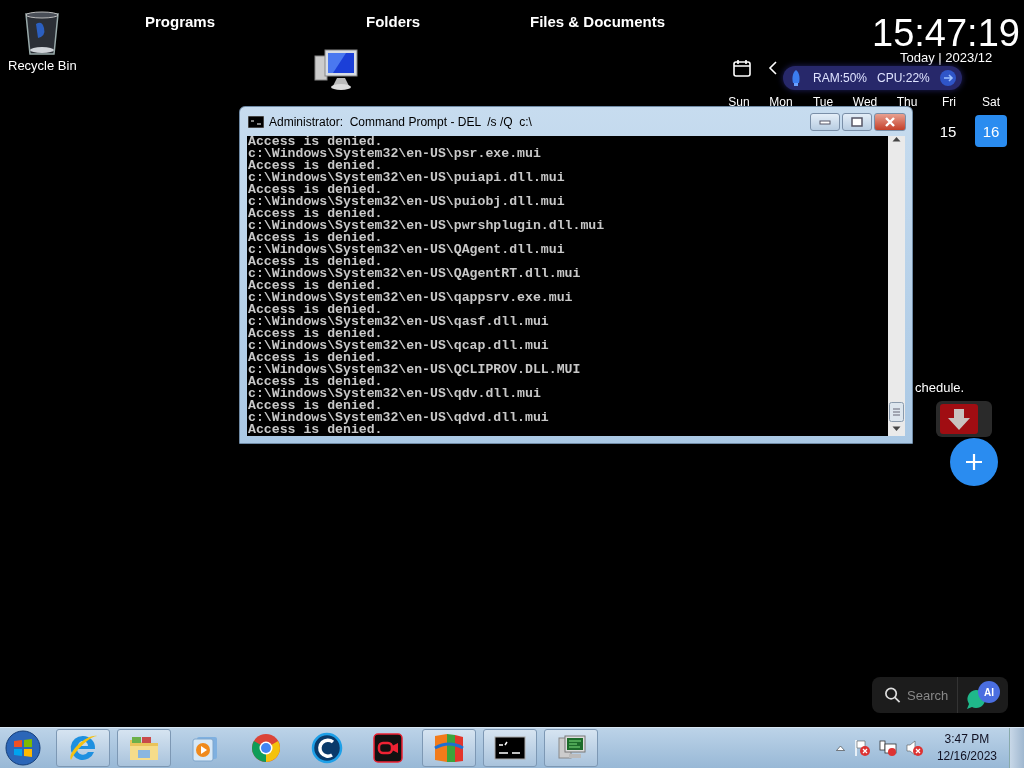 The height and width of the screenshot is (768, 1024). I want to click on arrow-right-icon, so click(947, 78).